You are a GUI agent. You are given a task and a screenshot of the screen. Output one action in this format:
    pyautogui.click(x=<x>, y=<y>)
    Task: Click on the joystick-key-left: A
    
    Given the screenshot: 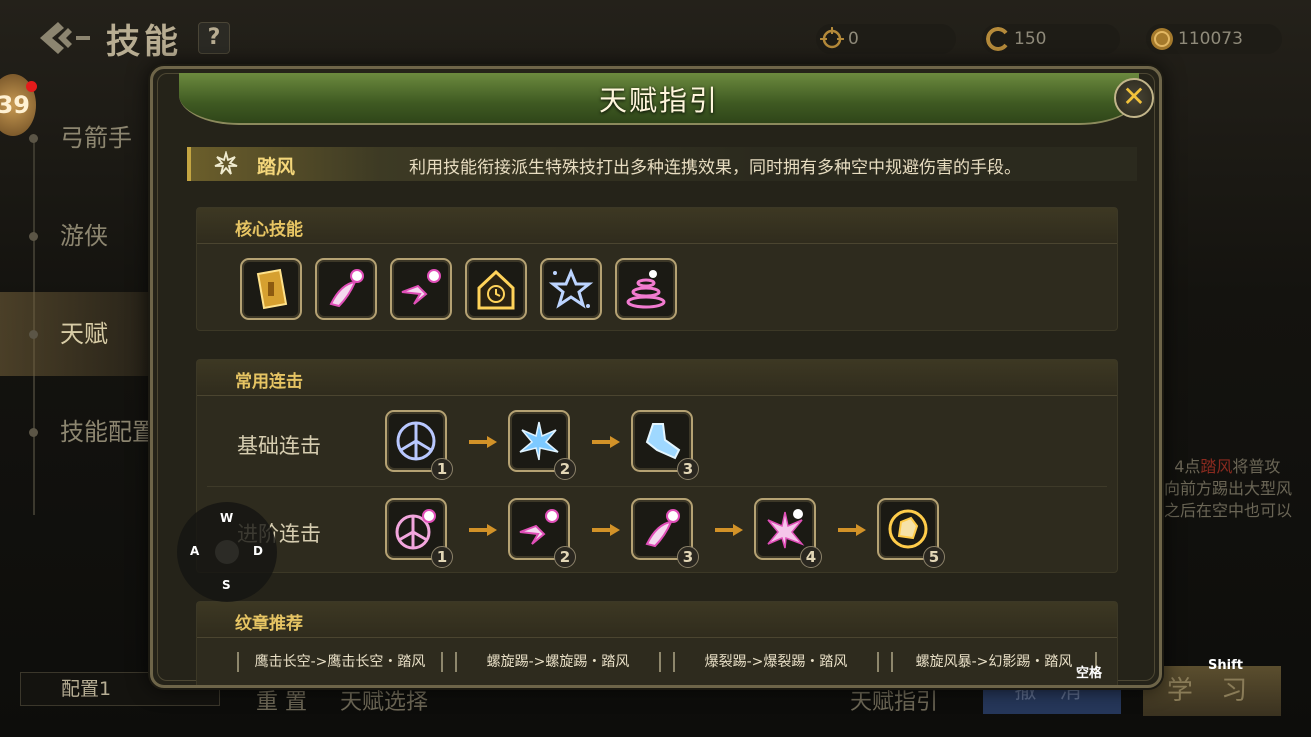 What is the action you would take?
    pyautogui.click(x=195, y=551)
    